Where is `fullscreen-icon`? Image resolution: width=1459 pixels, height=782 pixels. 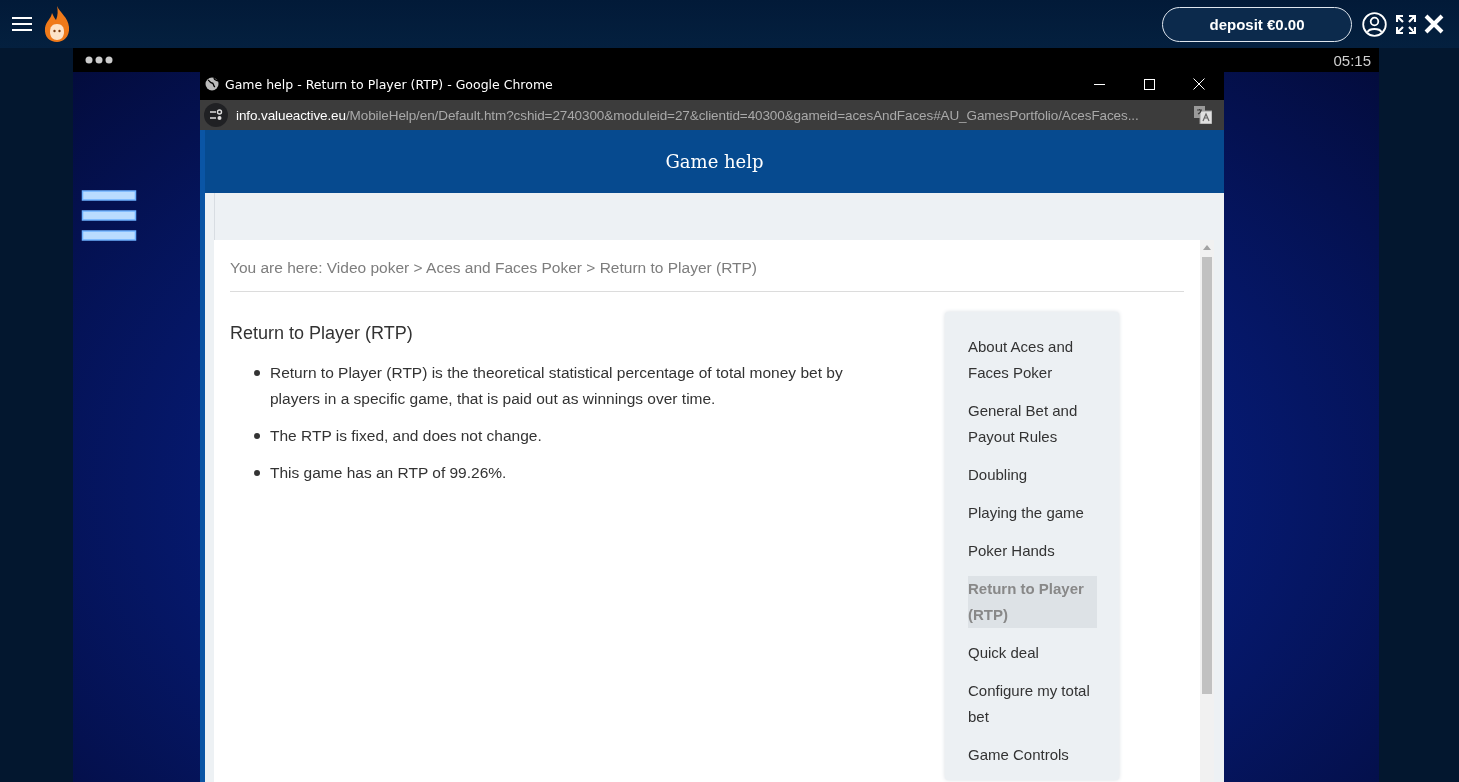
fullscreen-icon is located at coordinates (1406, 24).